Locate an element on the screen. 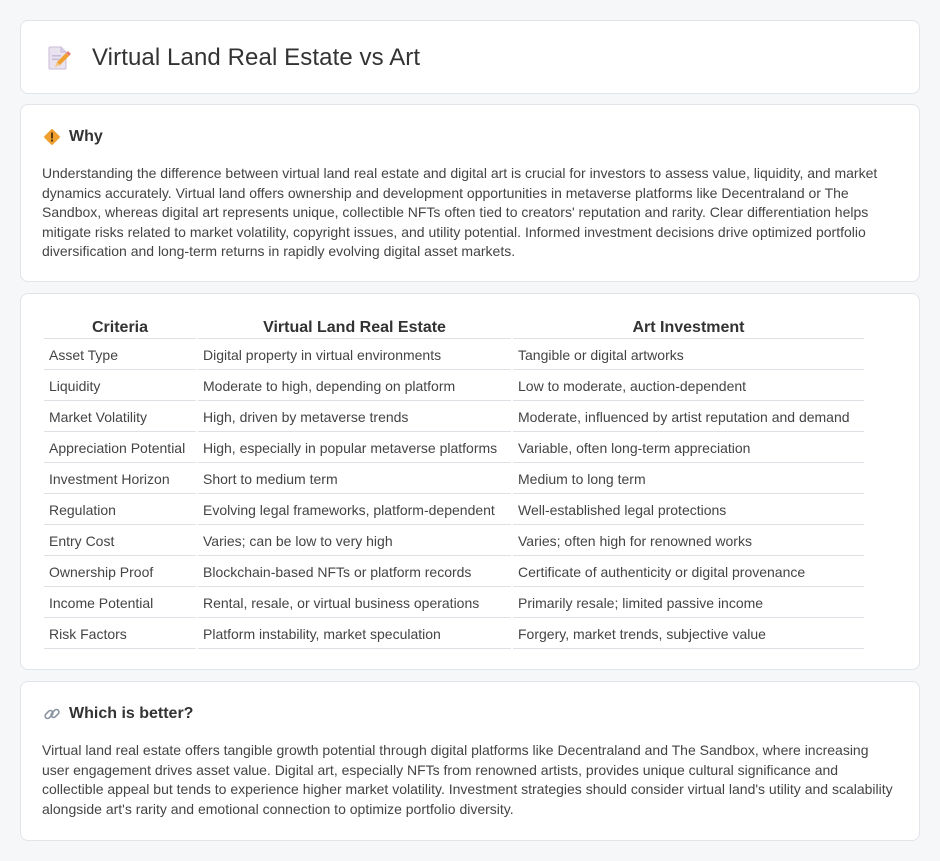 The image size is (940, 861). table-cell: Forgery, market trends, subjective value is located at coordinates (688, 634).